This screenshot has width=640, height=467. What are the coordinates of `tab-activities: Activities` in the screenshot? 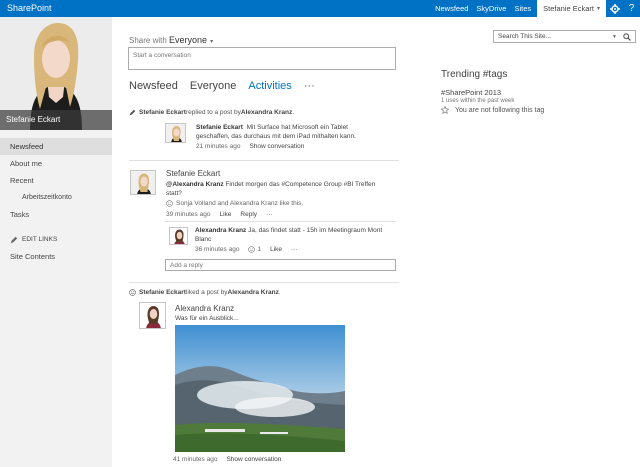 It's located at (269, 86).